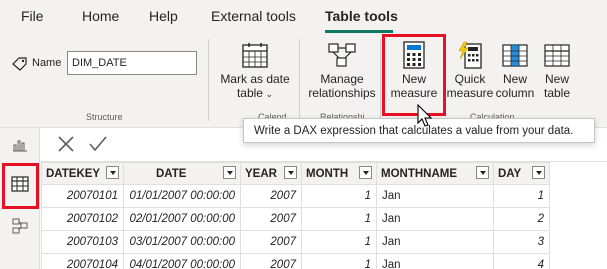  I want to click on cell-datekey: 20070101, so click(82, 196).